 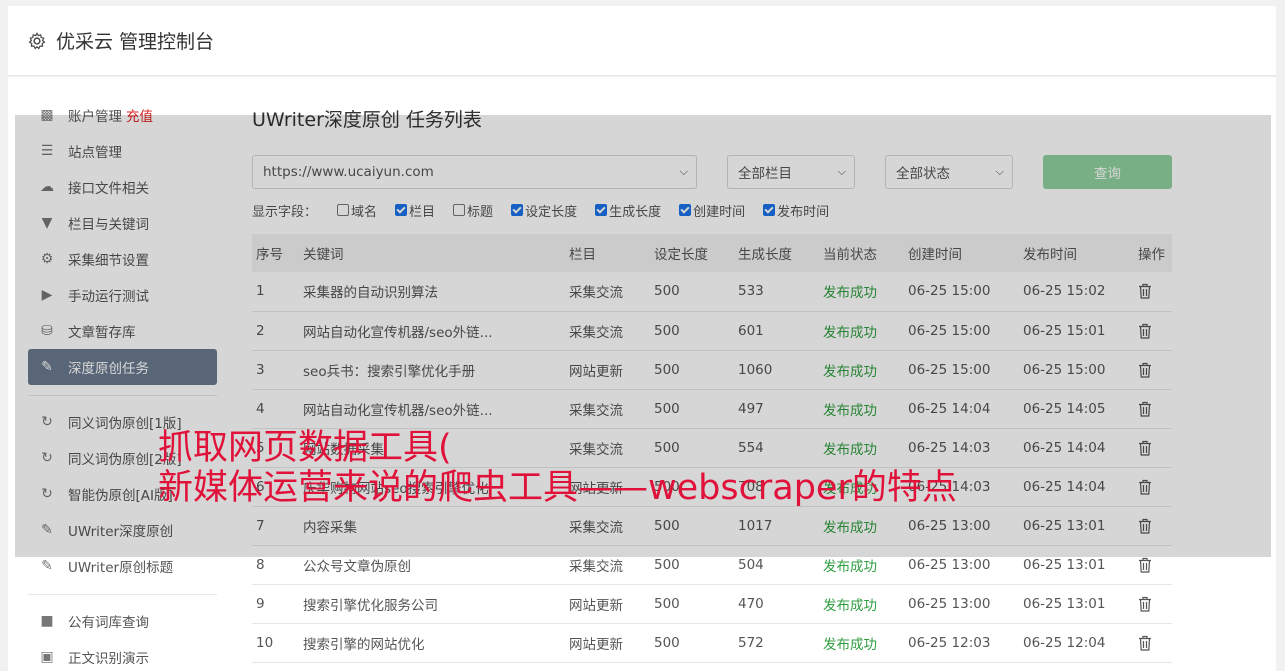 I want to click on recharge-link: 充值, so click(x=139, y=115).